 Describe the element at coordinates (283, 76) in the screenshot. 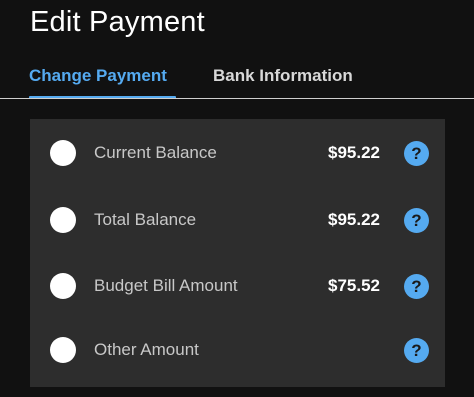

I see `tab-bank-information: Bank Information` at that location.